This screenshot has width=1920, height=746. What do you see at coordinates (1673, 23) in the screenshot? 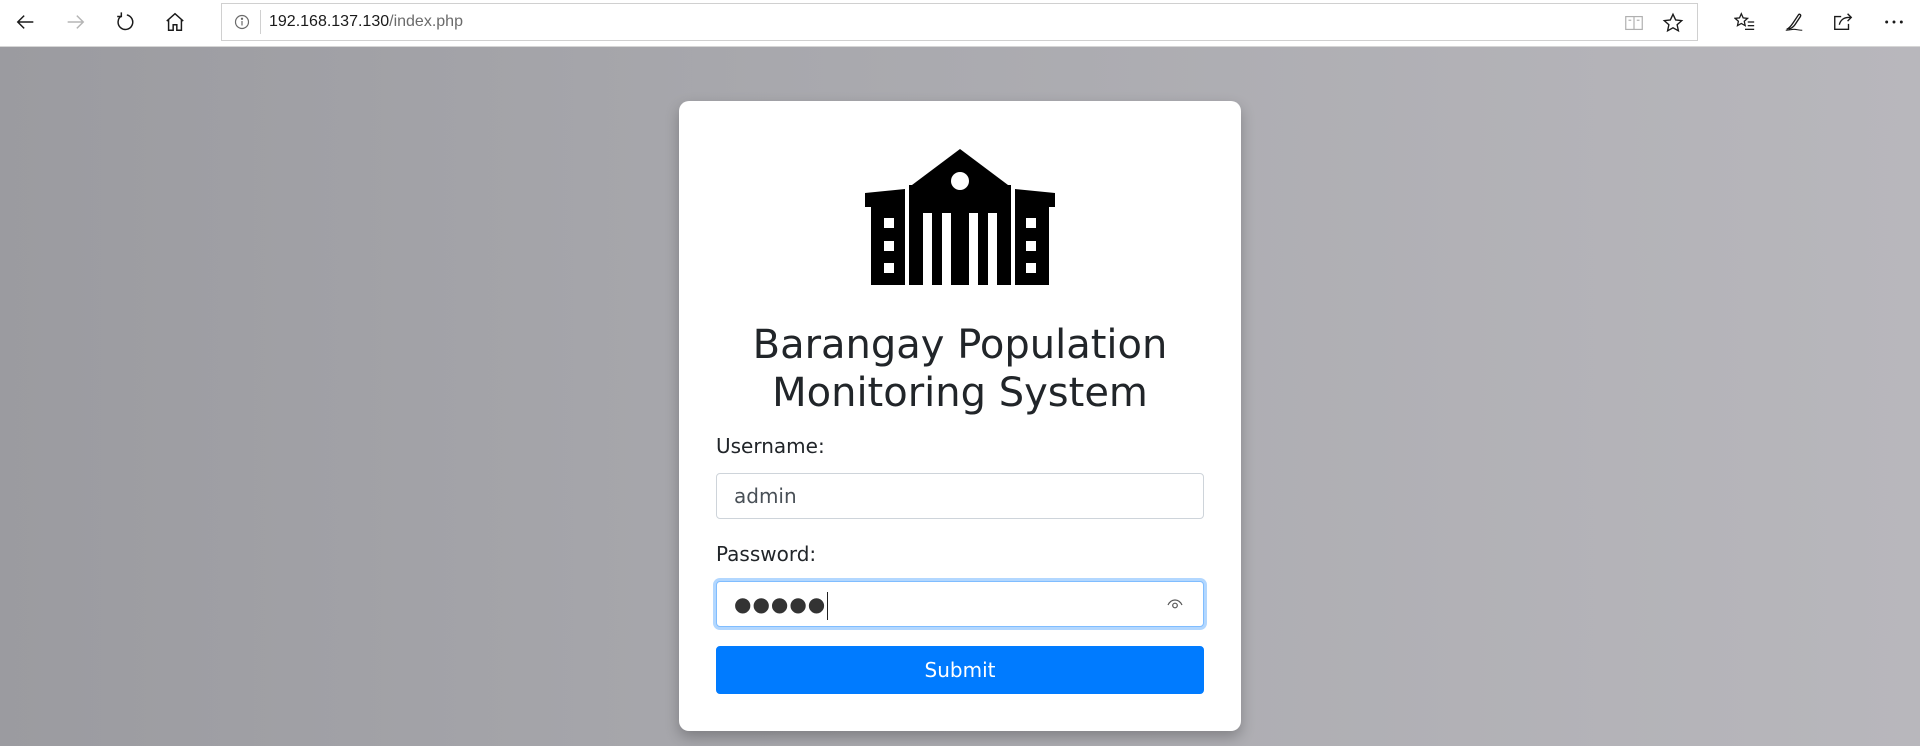
I see `star-icon` at bounding box center [1673, 23].